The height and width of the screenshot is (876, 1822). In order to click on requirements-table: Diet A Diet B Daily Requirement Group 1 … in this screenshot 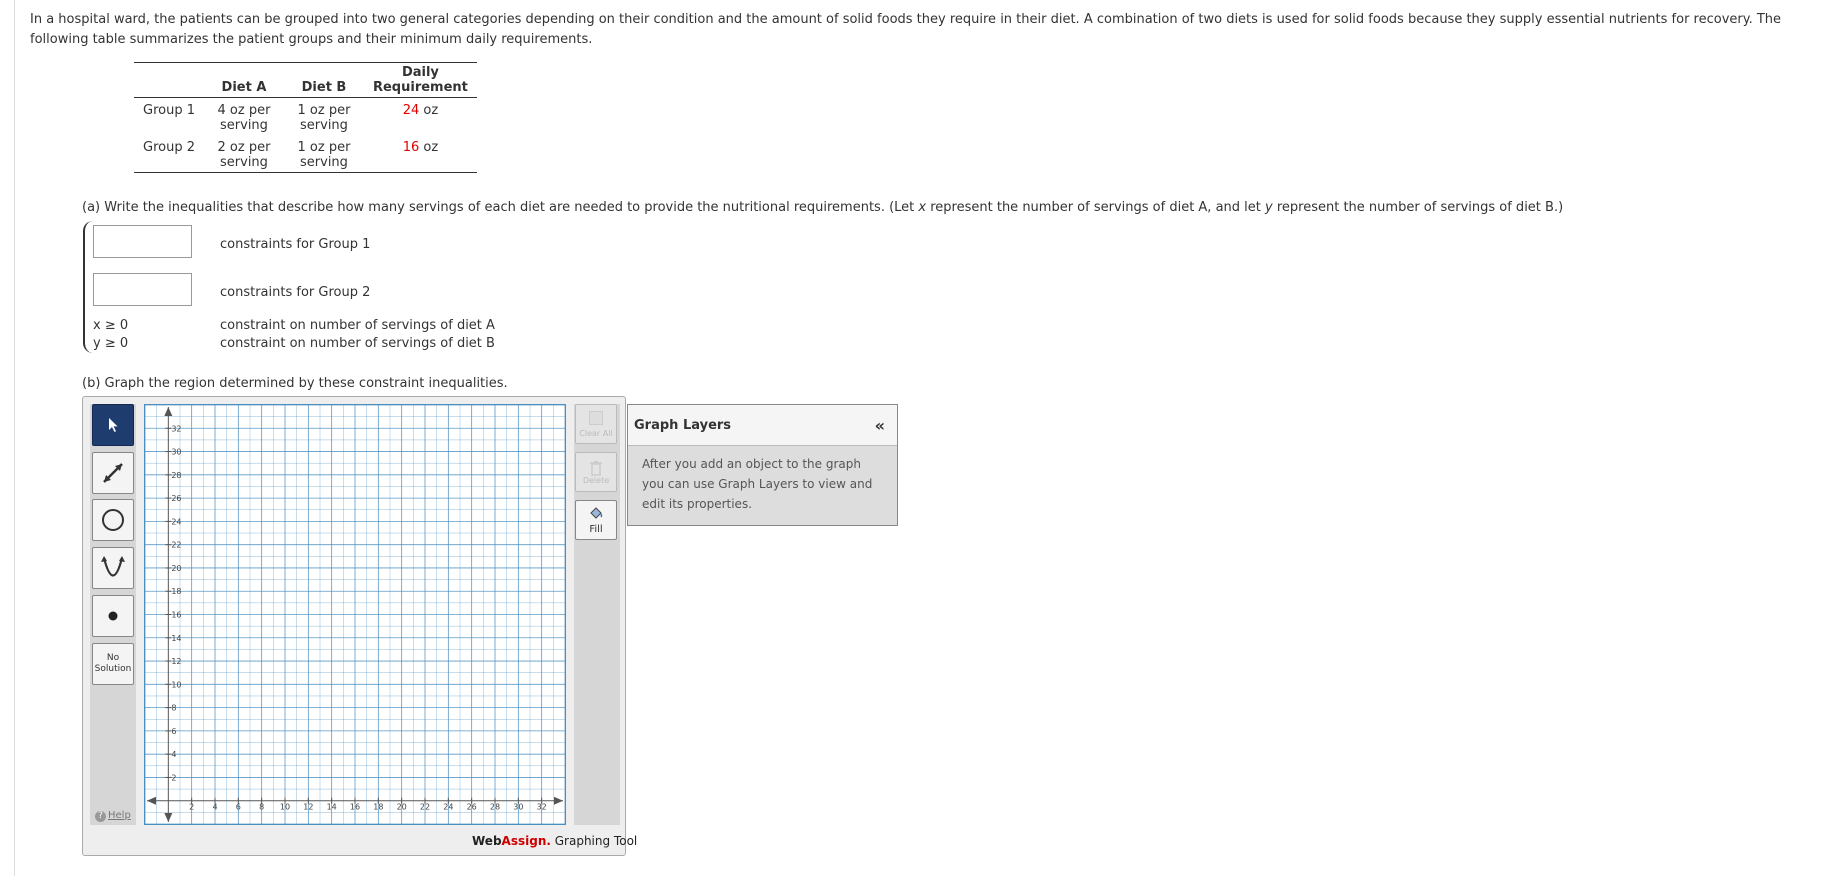, I will do `click(305, 117)`.